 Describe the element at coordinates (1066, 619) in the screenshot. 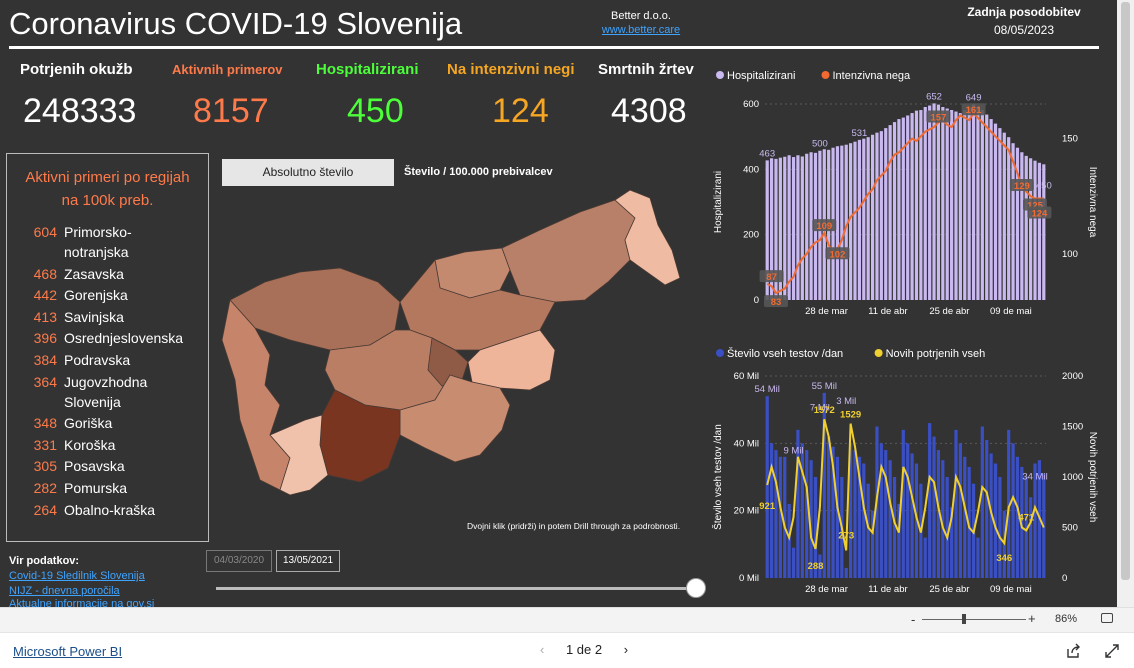

I see `zoom-level: 86%` at that location.